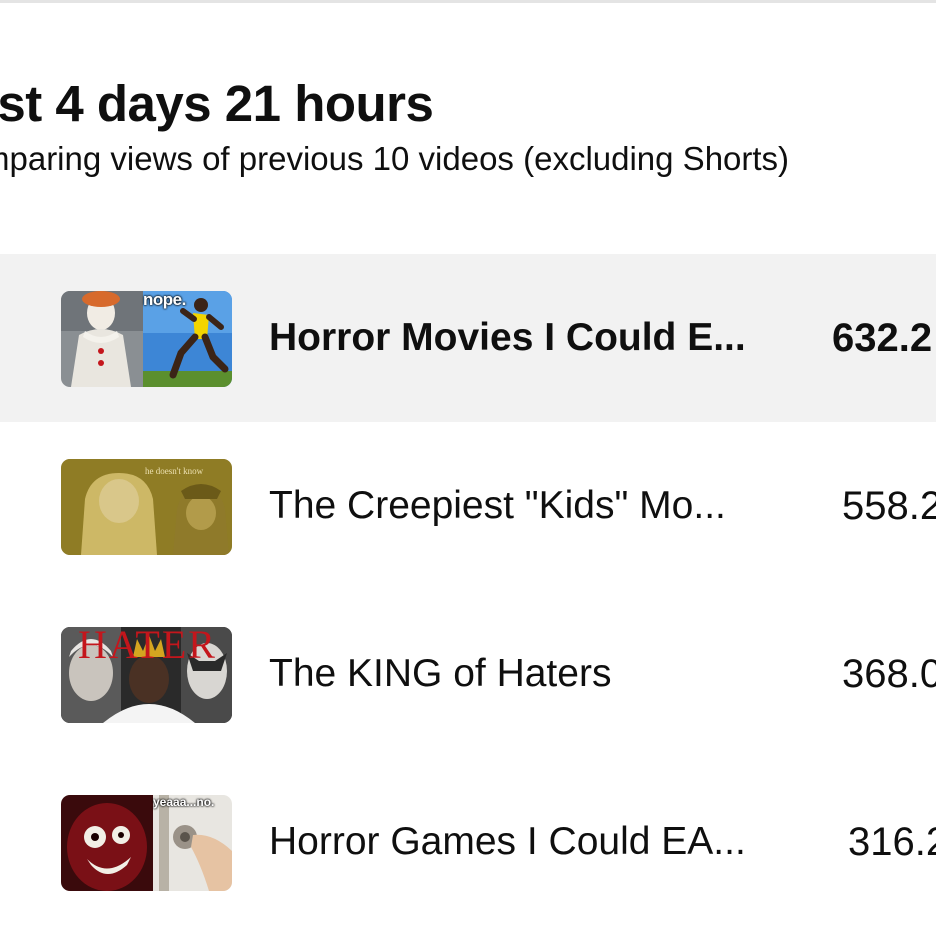  Describe the element at coordinates (889, 674) in the screenshot. I see `video-views: 368.0` at that location.